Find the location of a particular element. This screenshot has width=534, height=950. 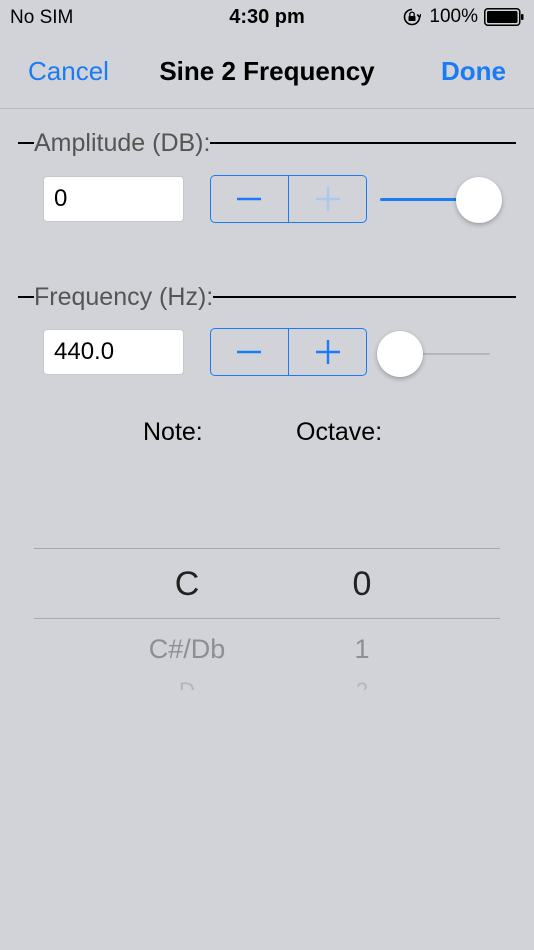

frequency-input is located at coordinates (113, 352).